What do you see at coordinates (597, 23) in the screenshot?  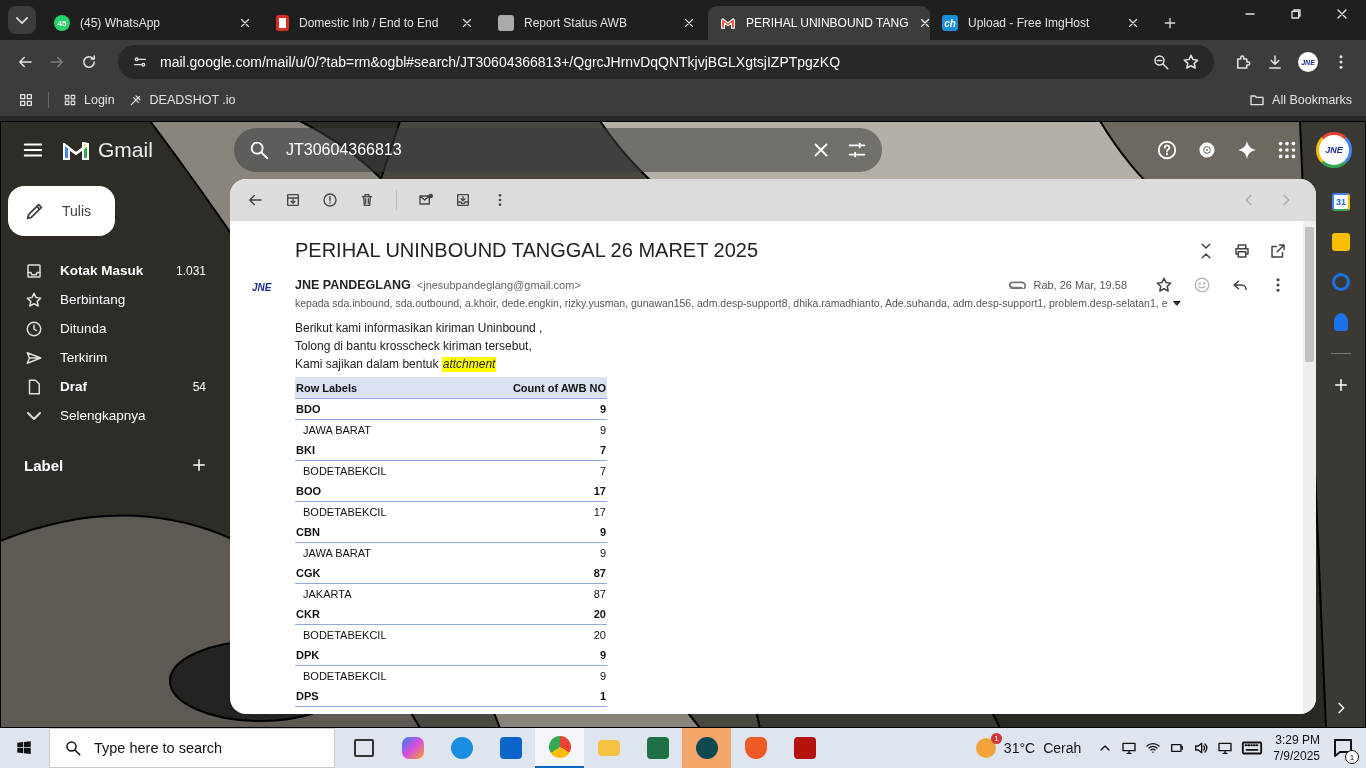 I see `browser-tab: Report Status AWB` at bounding box center [597, 23].